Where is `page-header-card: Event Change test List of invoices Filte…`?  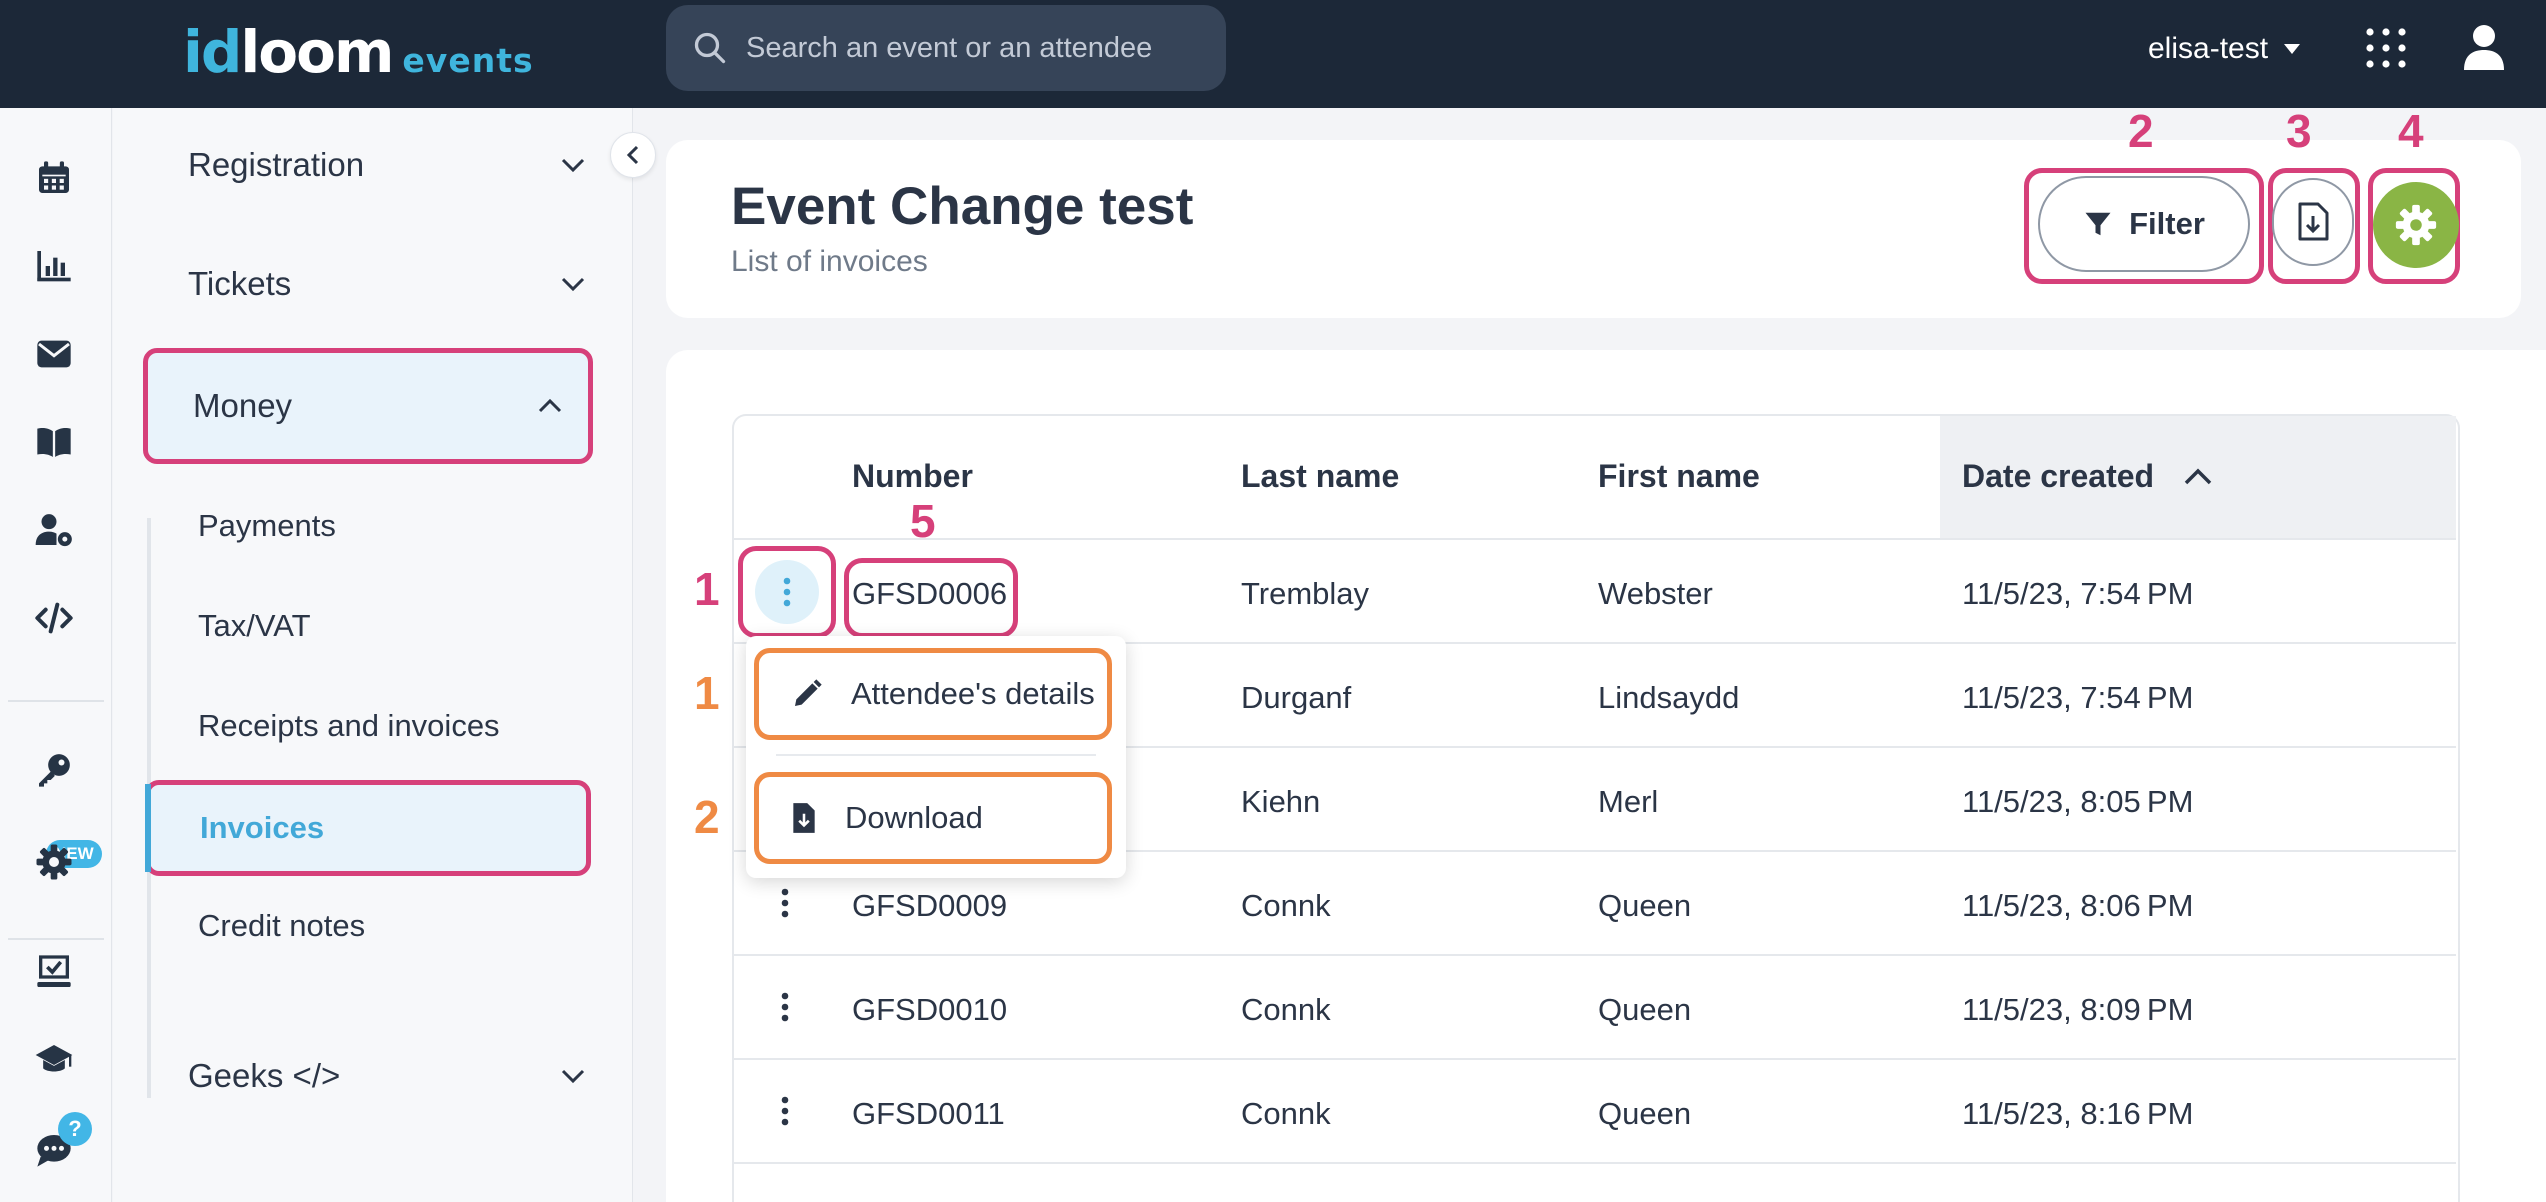 page-header-card: Event Change test List of invoices Filte… is located at coordinates (1593, 229).